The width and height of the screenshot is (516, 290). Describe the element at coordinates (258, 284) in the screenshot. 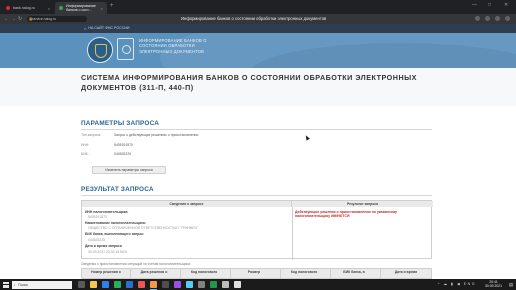

I see `taskbar: ⌕ Поиск ^ ☁ ▮ ◀ ENG 20:41 30.09.2021 ▤` at that location.